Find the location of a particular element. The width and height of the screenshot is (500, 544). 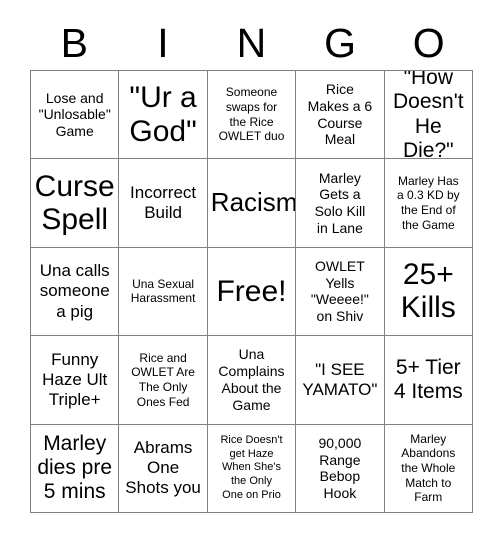

bingo-cell-text: Curse Spell is located at coordinates (74, 203).